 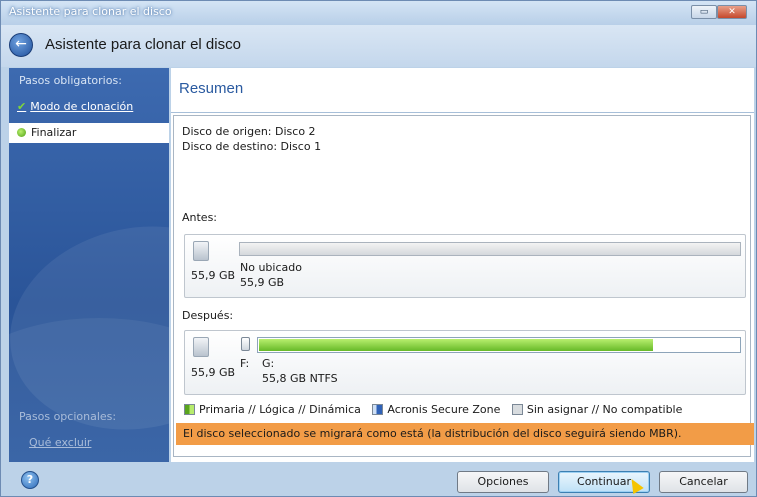 I want to click on drive-letter: F:, so click(x=245, y=363).